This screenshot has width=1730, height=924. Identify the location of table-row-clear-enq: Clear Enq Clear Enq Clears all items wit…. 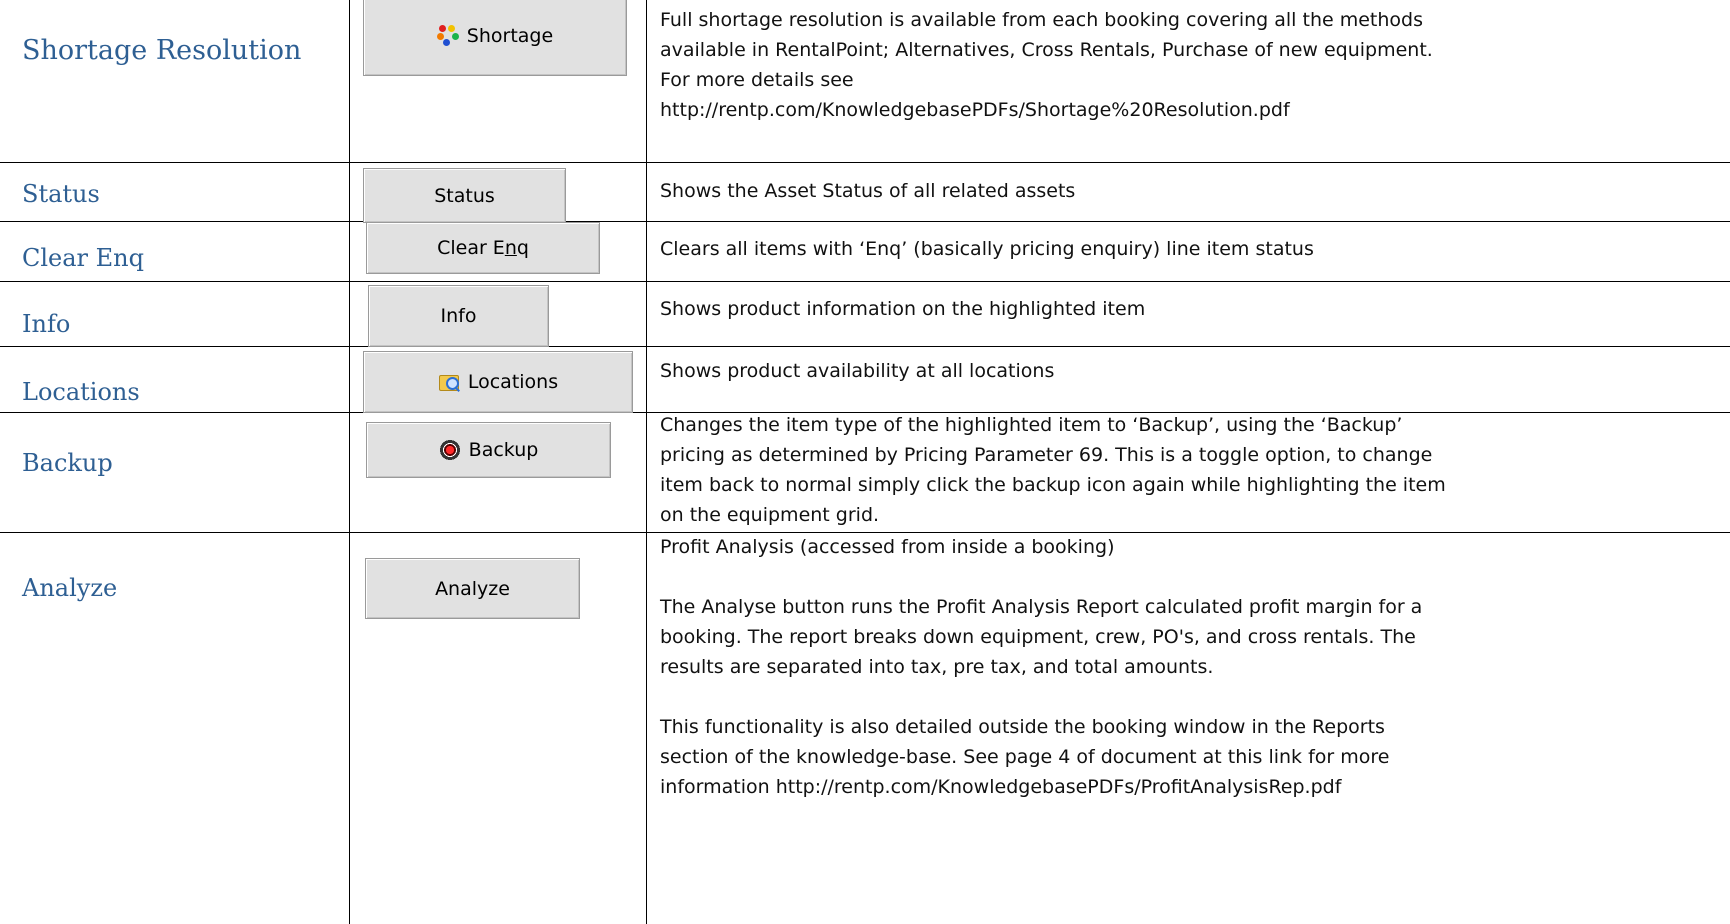
(865, 251).